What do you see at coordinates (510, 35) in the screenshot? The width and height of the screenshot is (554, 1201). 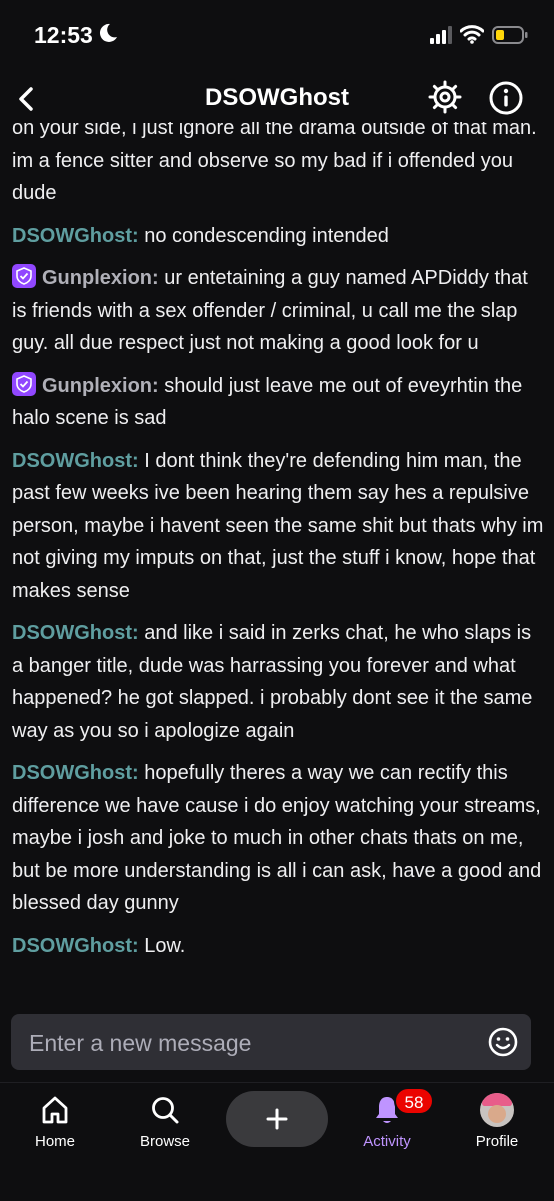 I see `battery-icon` at bounding box center [510, 35].